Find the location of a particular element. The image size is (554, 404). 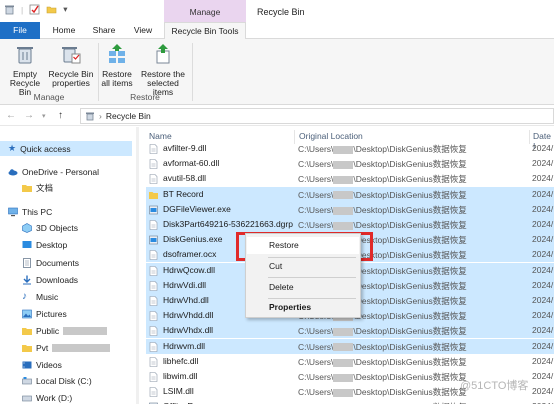

file-name: Hdrwvm.dll is located at coordinates (184, 345).